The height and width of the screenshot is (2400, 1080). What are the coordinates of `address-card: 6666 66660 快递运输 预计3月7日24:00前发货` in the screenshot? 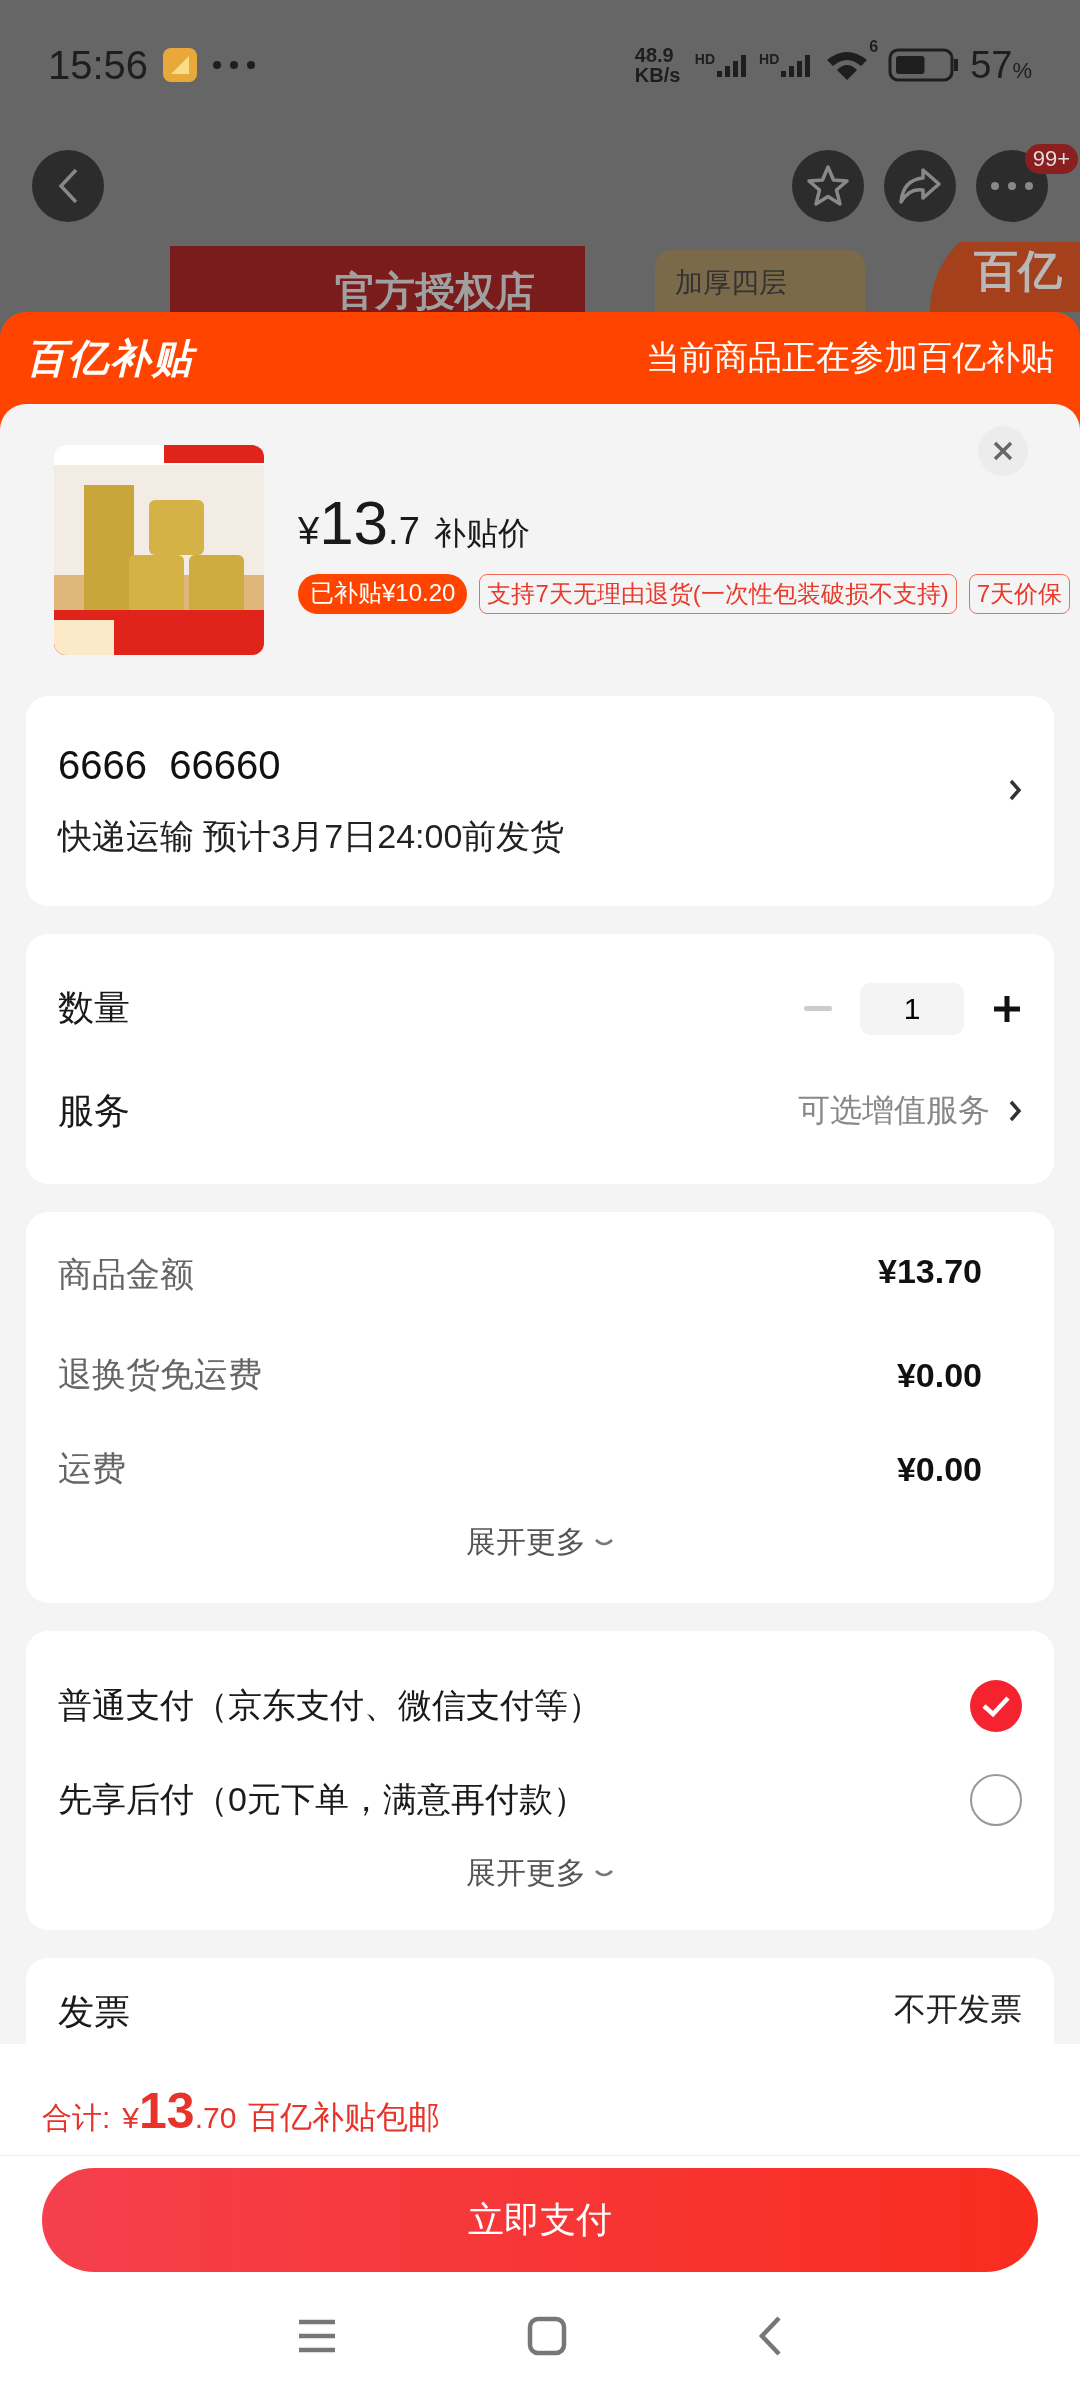 It's located at (540, 801).